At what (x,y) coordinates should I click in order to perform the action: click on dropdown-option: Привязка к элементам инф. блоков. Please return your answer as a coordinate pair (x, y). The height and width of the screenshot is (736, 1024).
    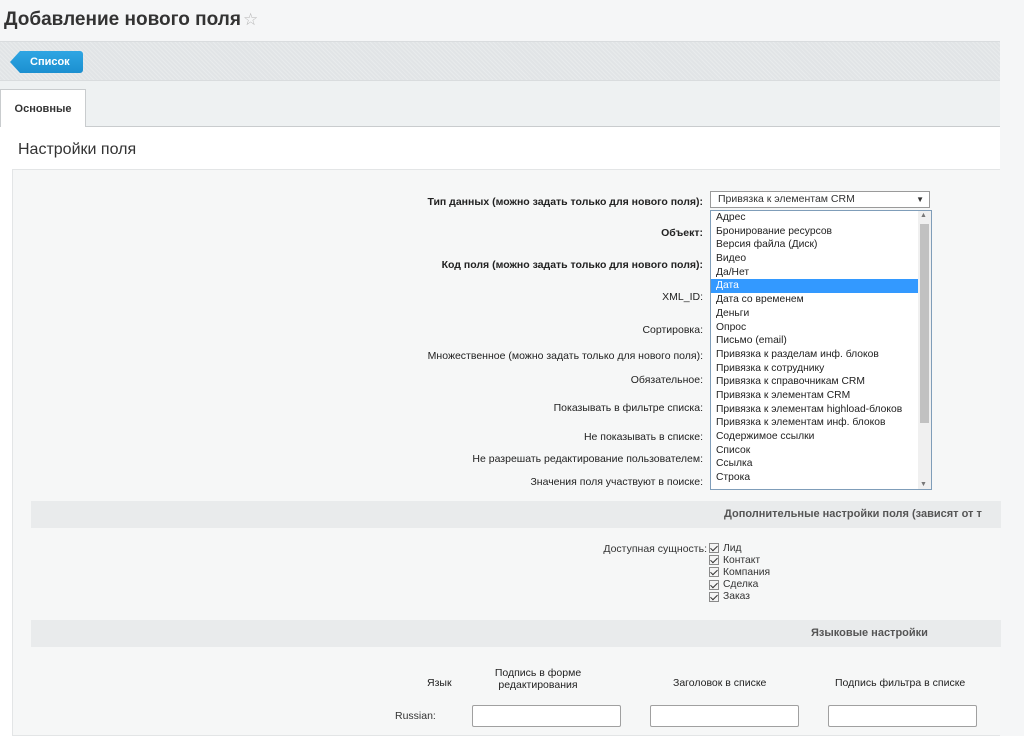
    Looking at the image, I should click on (814, 423).